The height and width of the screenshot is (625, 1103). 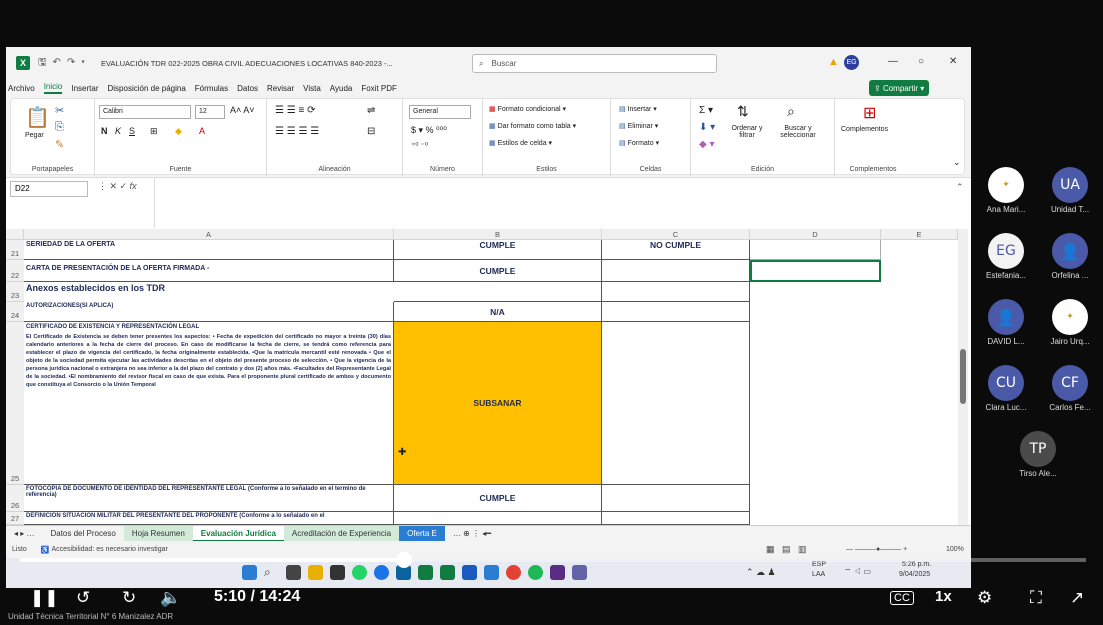 I want to click on cell-c26, so click(x=676, y=498).